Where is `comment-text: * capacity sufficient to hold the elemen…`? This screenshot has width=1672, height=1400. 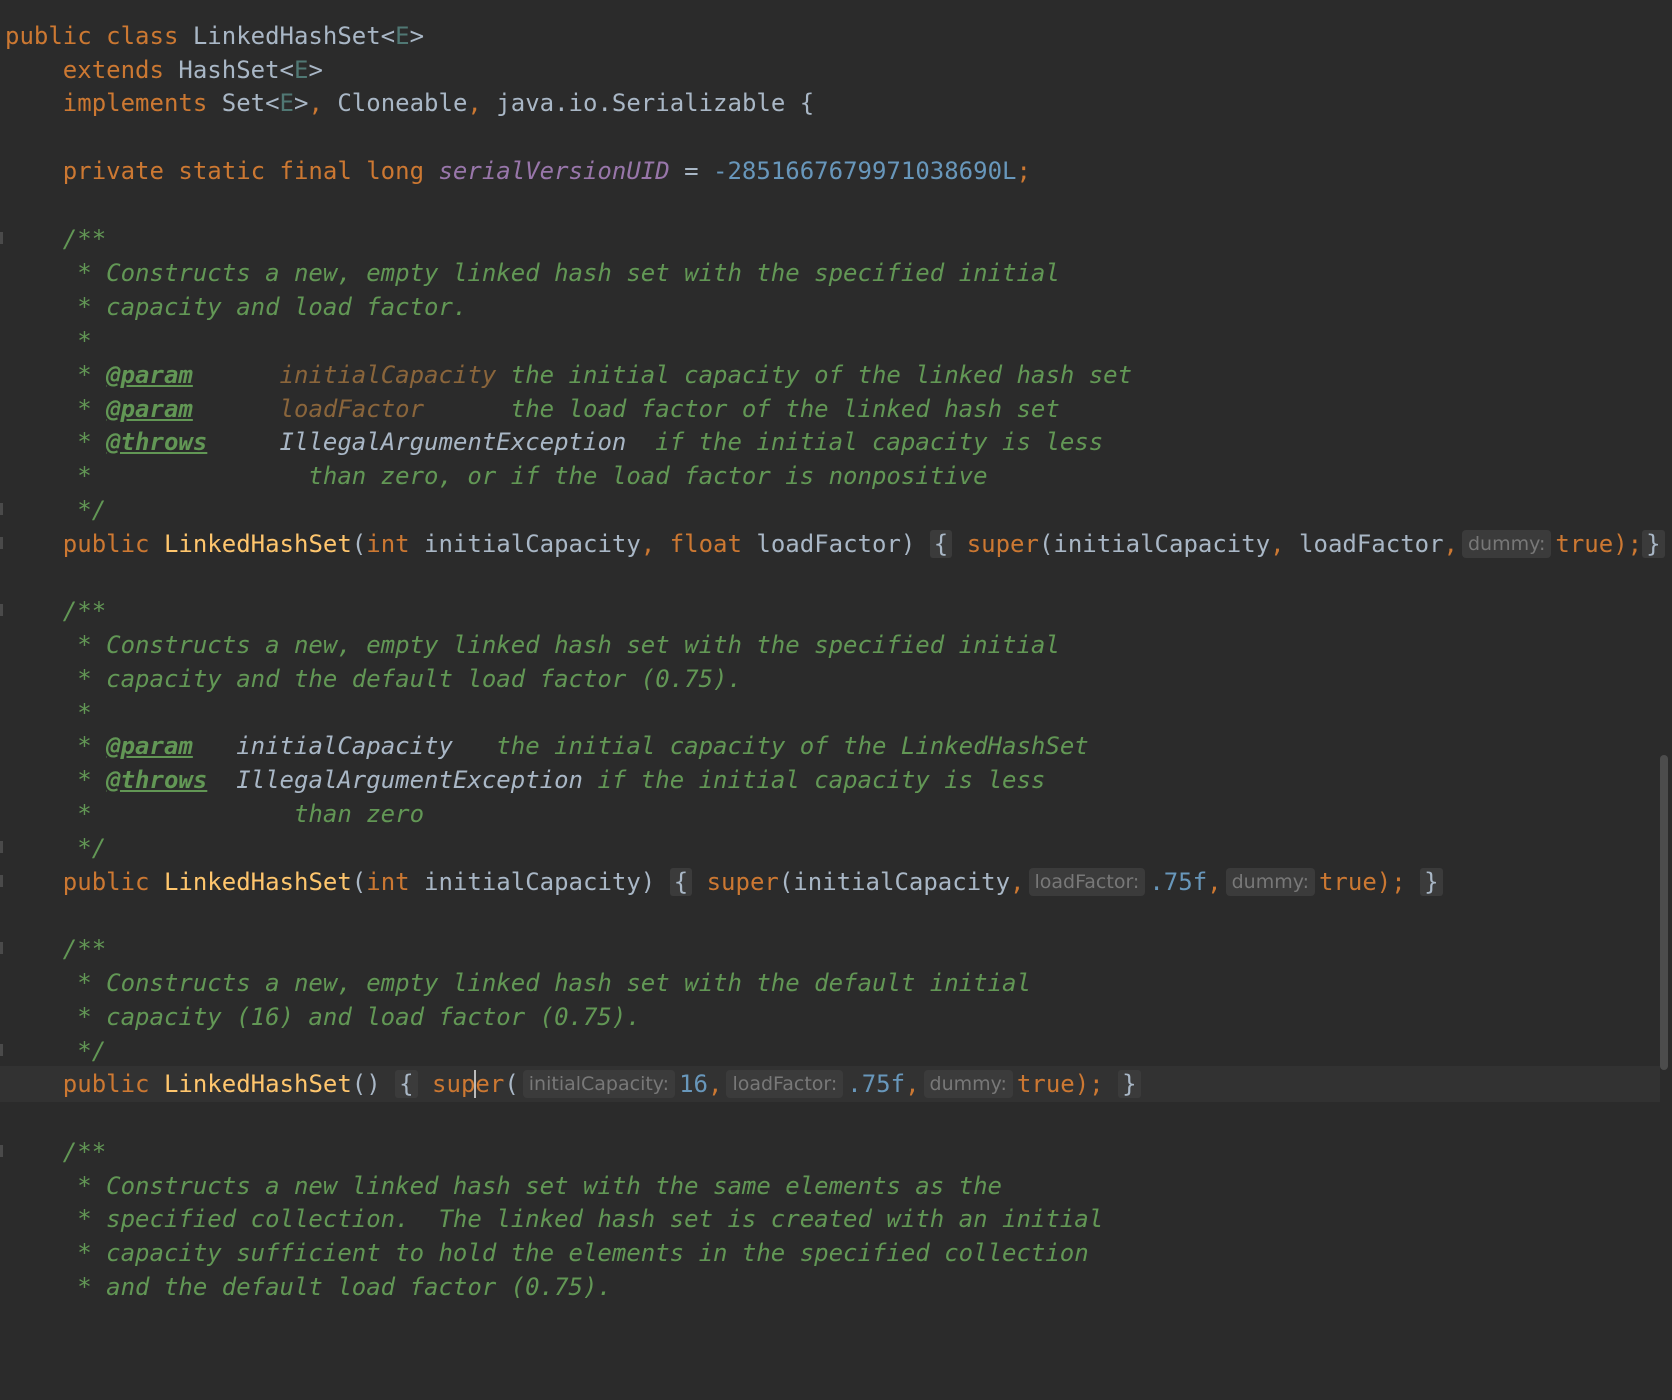
comment-text: * capacity sufficient to hold the elemen… is located at coordinates (575, 1253).